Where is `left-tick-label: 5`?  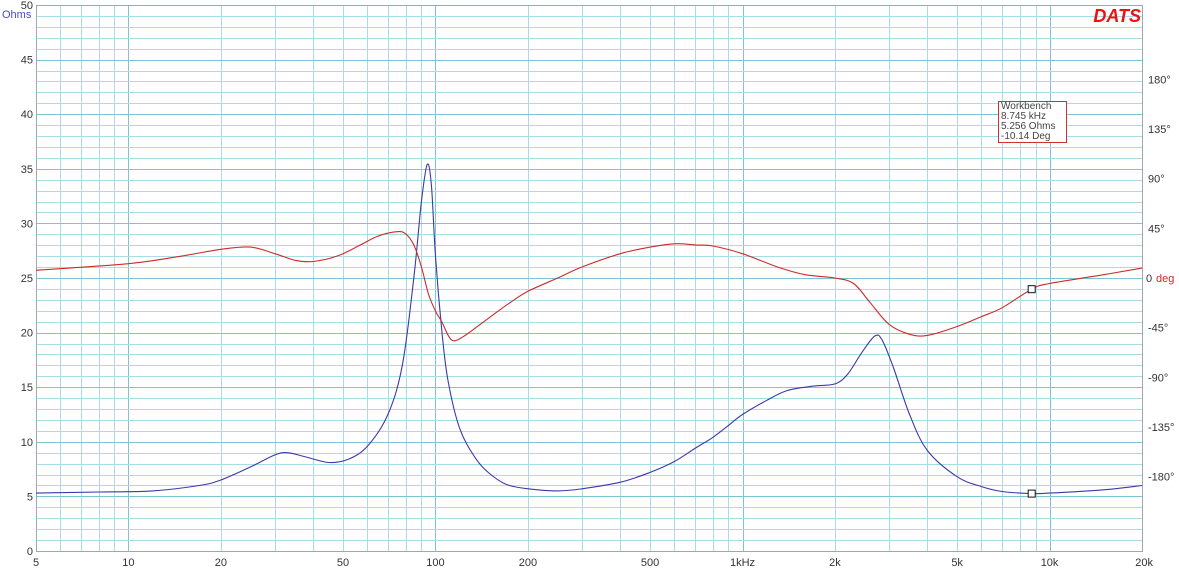 left-tick-label: 5 is located at coordinates (30, 497).